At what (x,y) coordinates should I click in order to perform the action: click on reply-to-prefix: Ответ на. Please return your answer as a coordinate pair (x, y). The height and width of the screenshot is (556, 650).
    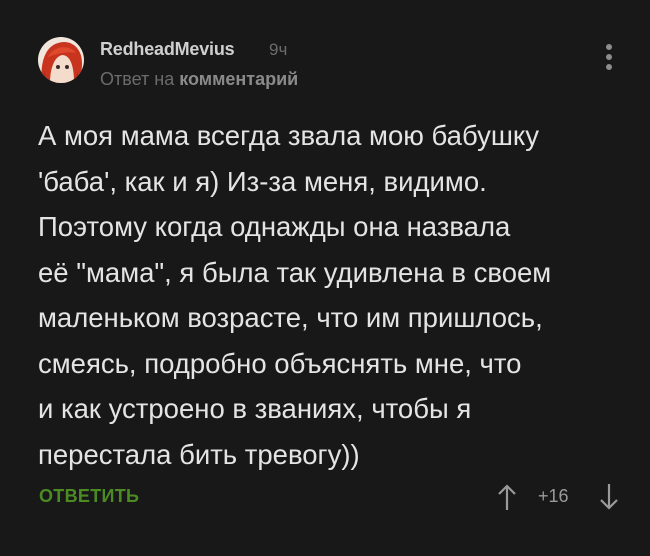
    Looking at the image, I should click on (140, 79).